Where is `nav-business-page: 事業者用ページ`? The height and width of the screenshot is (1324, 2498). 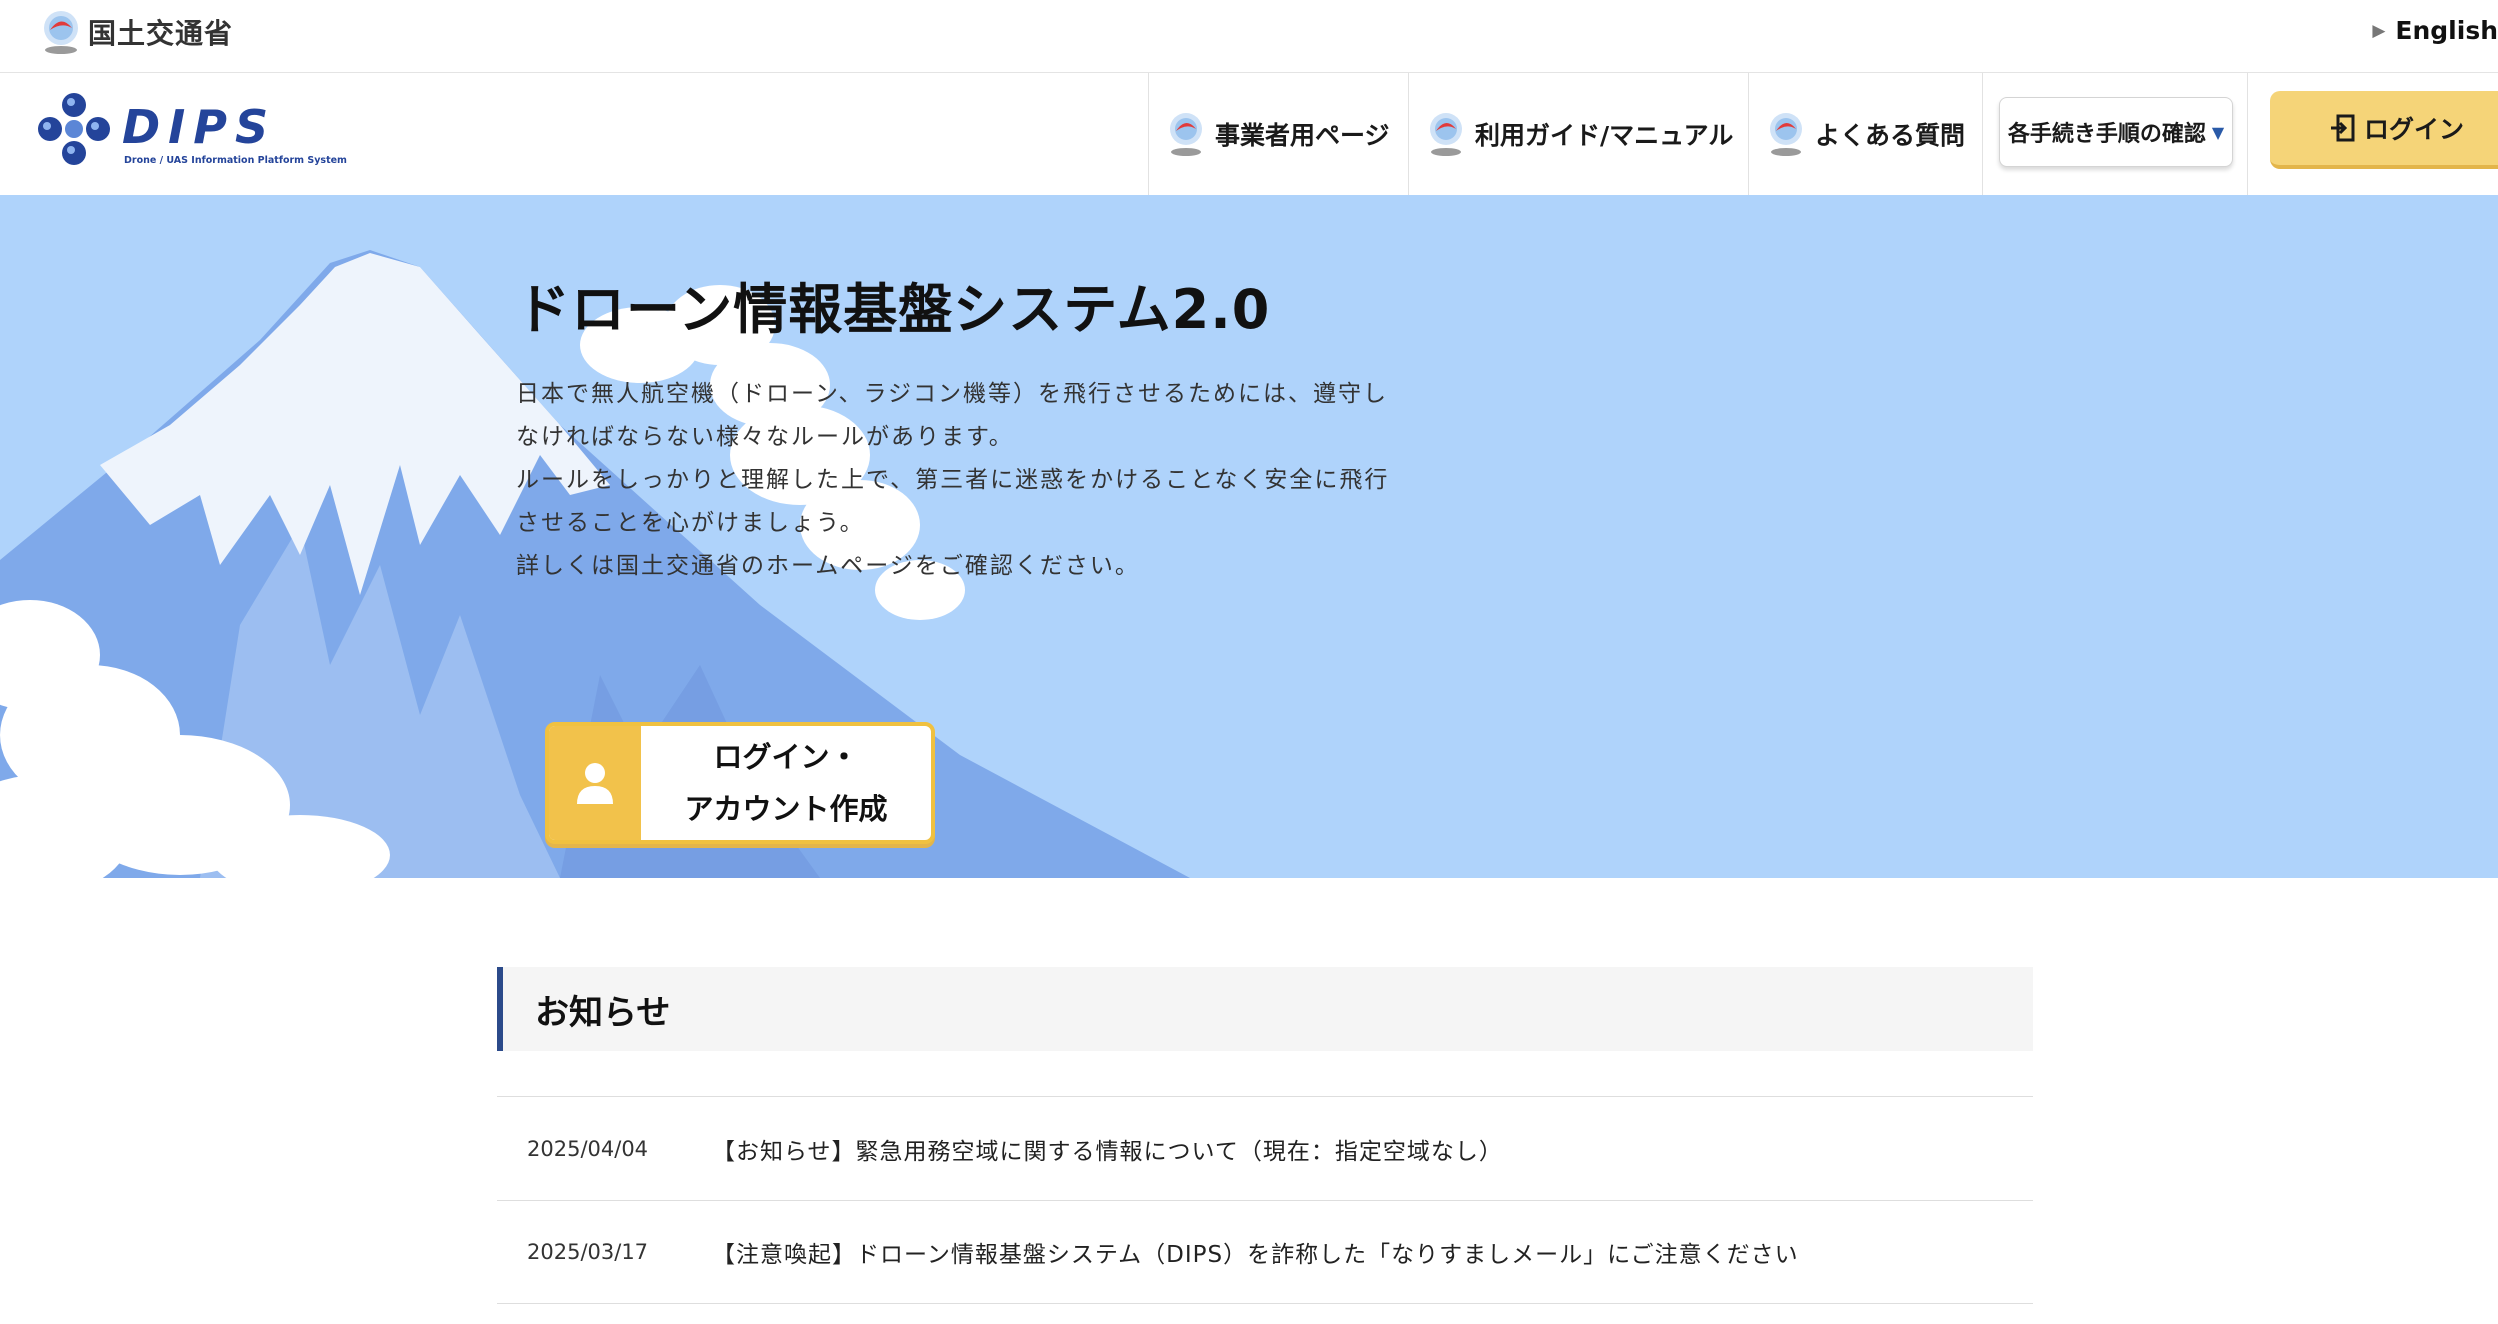 nav-business-page: 事業者用ページ is located at coordinates (1278, 134).